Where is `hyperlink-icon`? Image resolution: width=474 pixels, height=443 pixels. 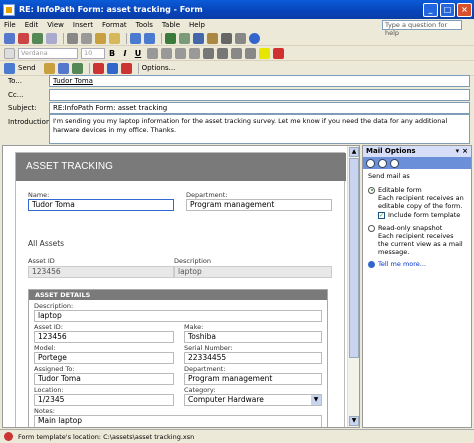 hyperlink-icon is located at coordinates (198, 38).